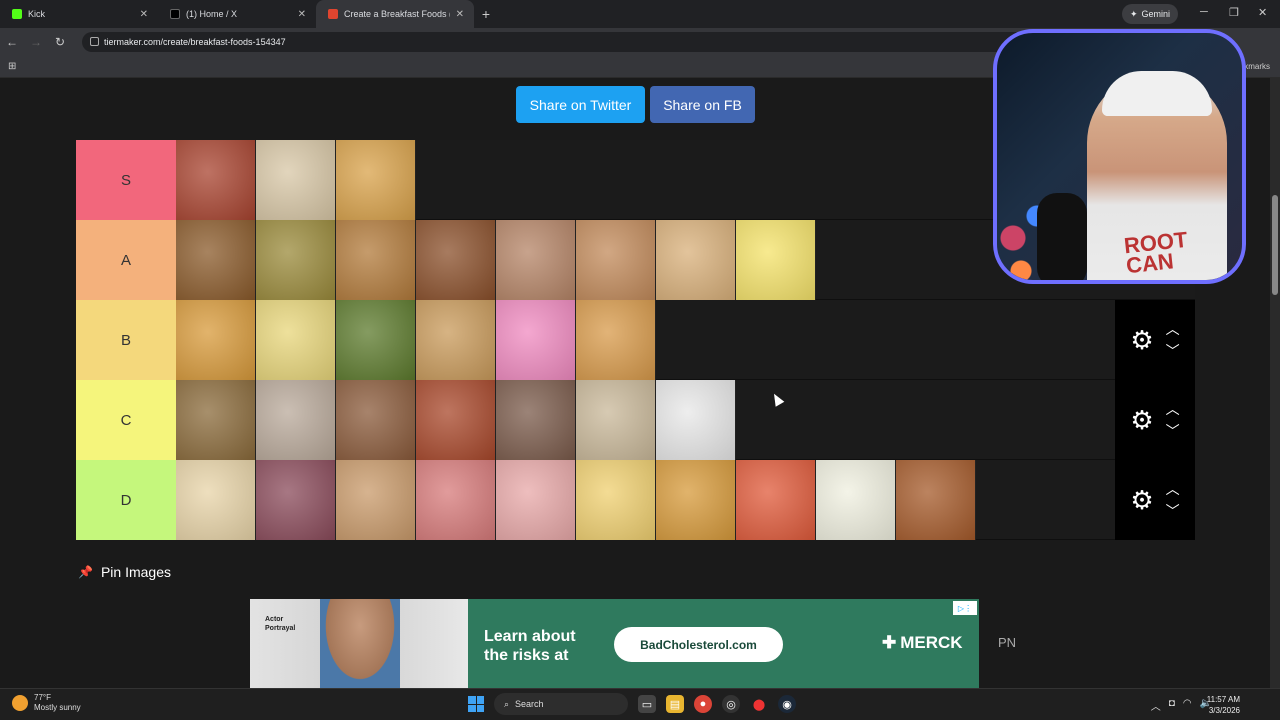 The height and width of the screenshot is (720, 1280). Describe the element at coordinates (476, 704) in the screenshot. I see `windows-start-icon` at that location.